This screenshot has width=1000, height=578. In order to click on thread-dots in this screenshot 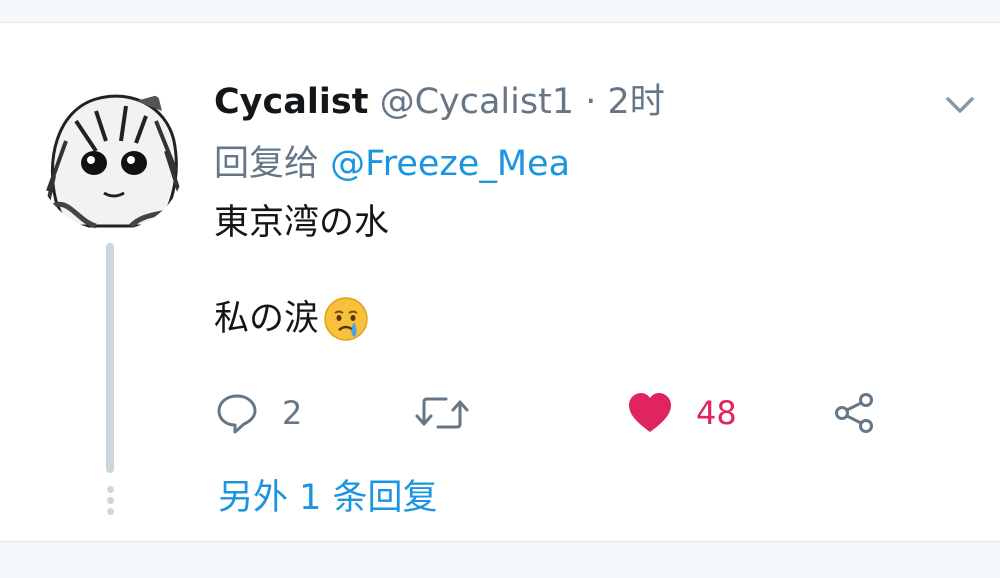, I will do `click(110, 502)`.